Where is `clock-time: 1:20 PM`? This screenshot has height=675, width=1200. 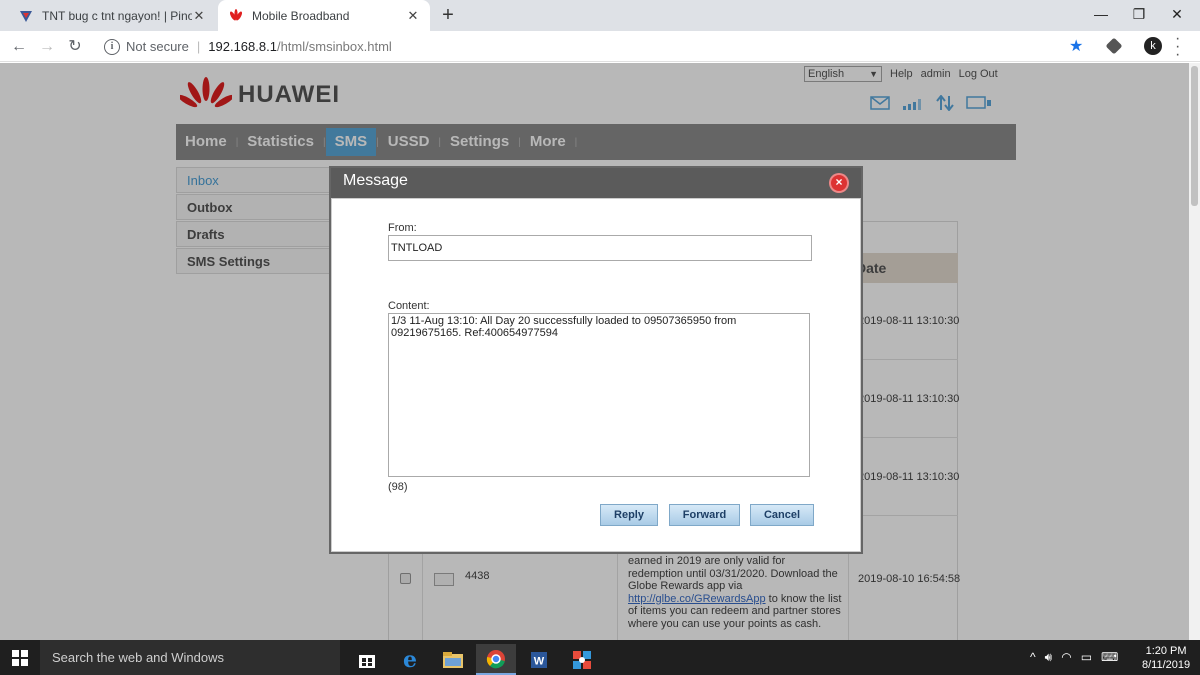
clock-time: 1:20 PM is located at coordinates (1166, 651).